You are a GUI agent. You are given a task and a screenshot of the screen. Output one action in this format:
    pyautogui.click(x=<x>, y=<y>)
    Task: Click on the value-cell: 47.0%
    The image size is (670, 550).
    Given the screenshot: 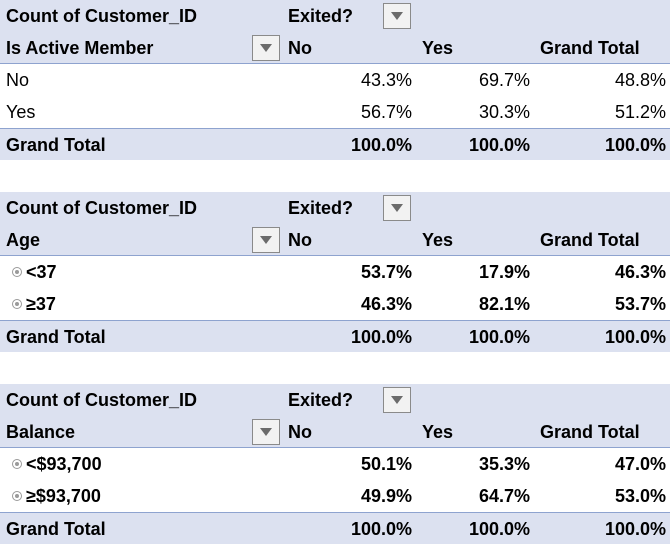 What is the action you would take?
    pyautogui.click(x=640, y=464)
    